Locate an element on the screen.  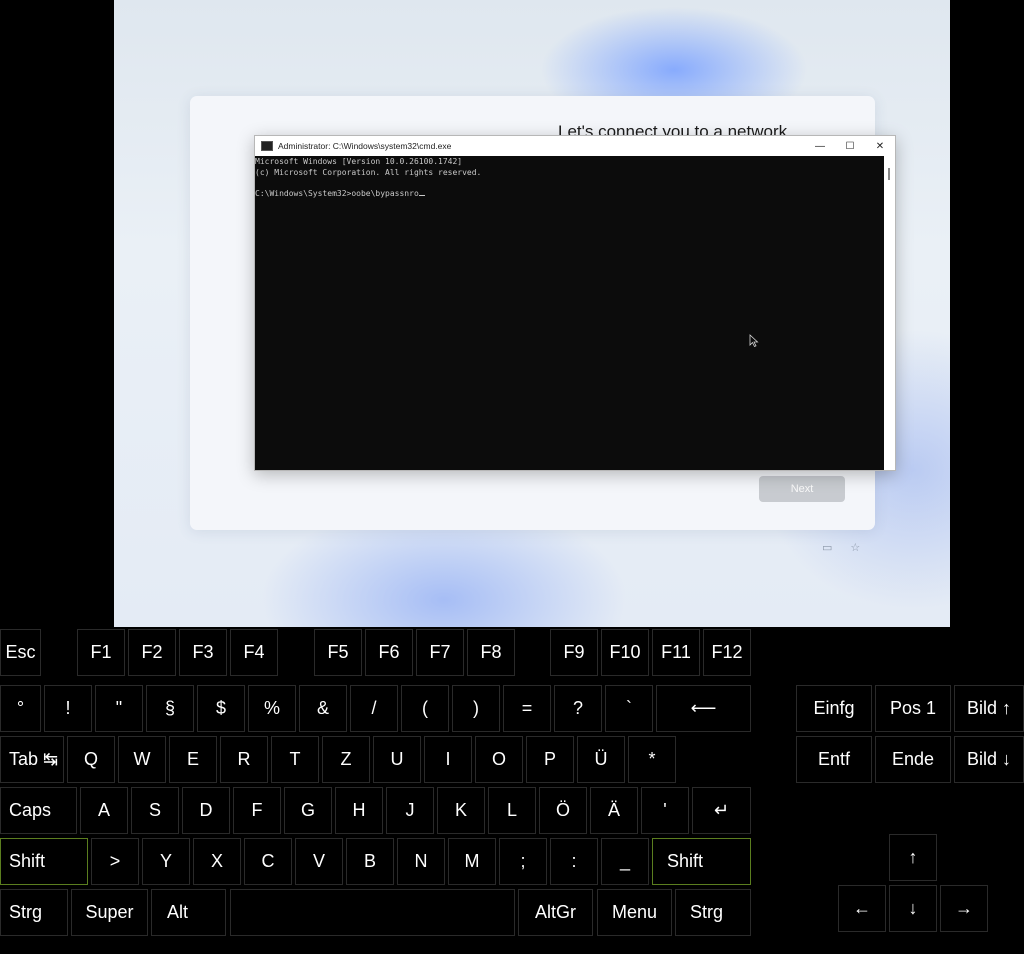
key-f6: F6 is located at coordinates (389, 652).